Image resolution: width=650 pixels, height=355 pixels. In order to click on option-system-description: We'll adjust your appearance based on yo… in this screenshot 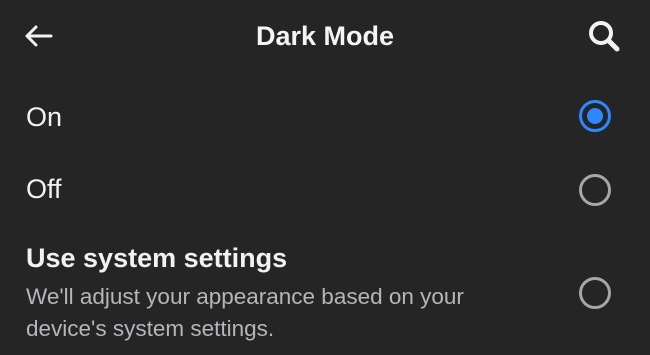, I will do `click(245, 312)`.